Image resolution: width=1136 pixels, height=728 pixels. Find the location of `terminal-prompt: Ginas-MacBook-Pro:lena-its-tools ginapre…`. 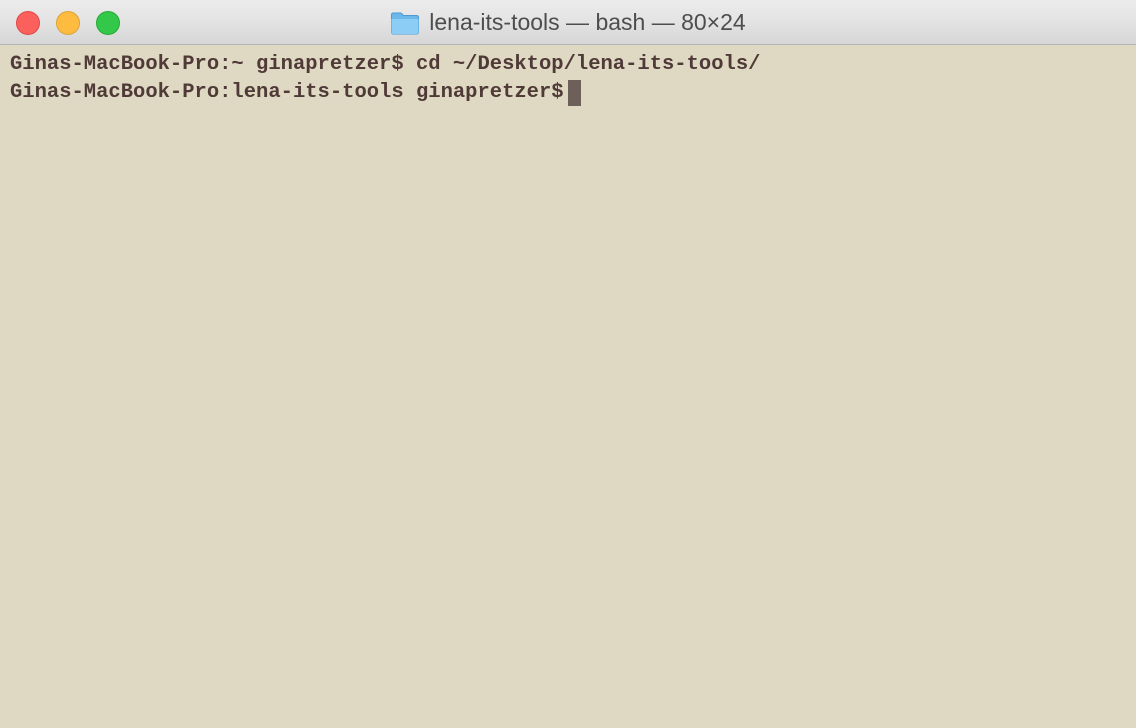

terminal-prompt: Ginas-MacBook-Pro:lena-its-tools ginapre… is located at coordinates (287, 92).